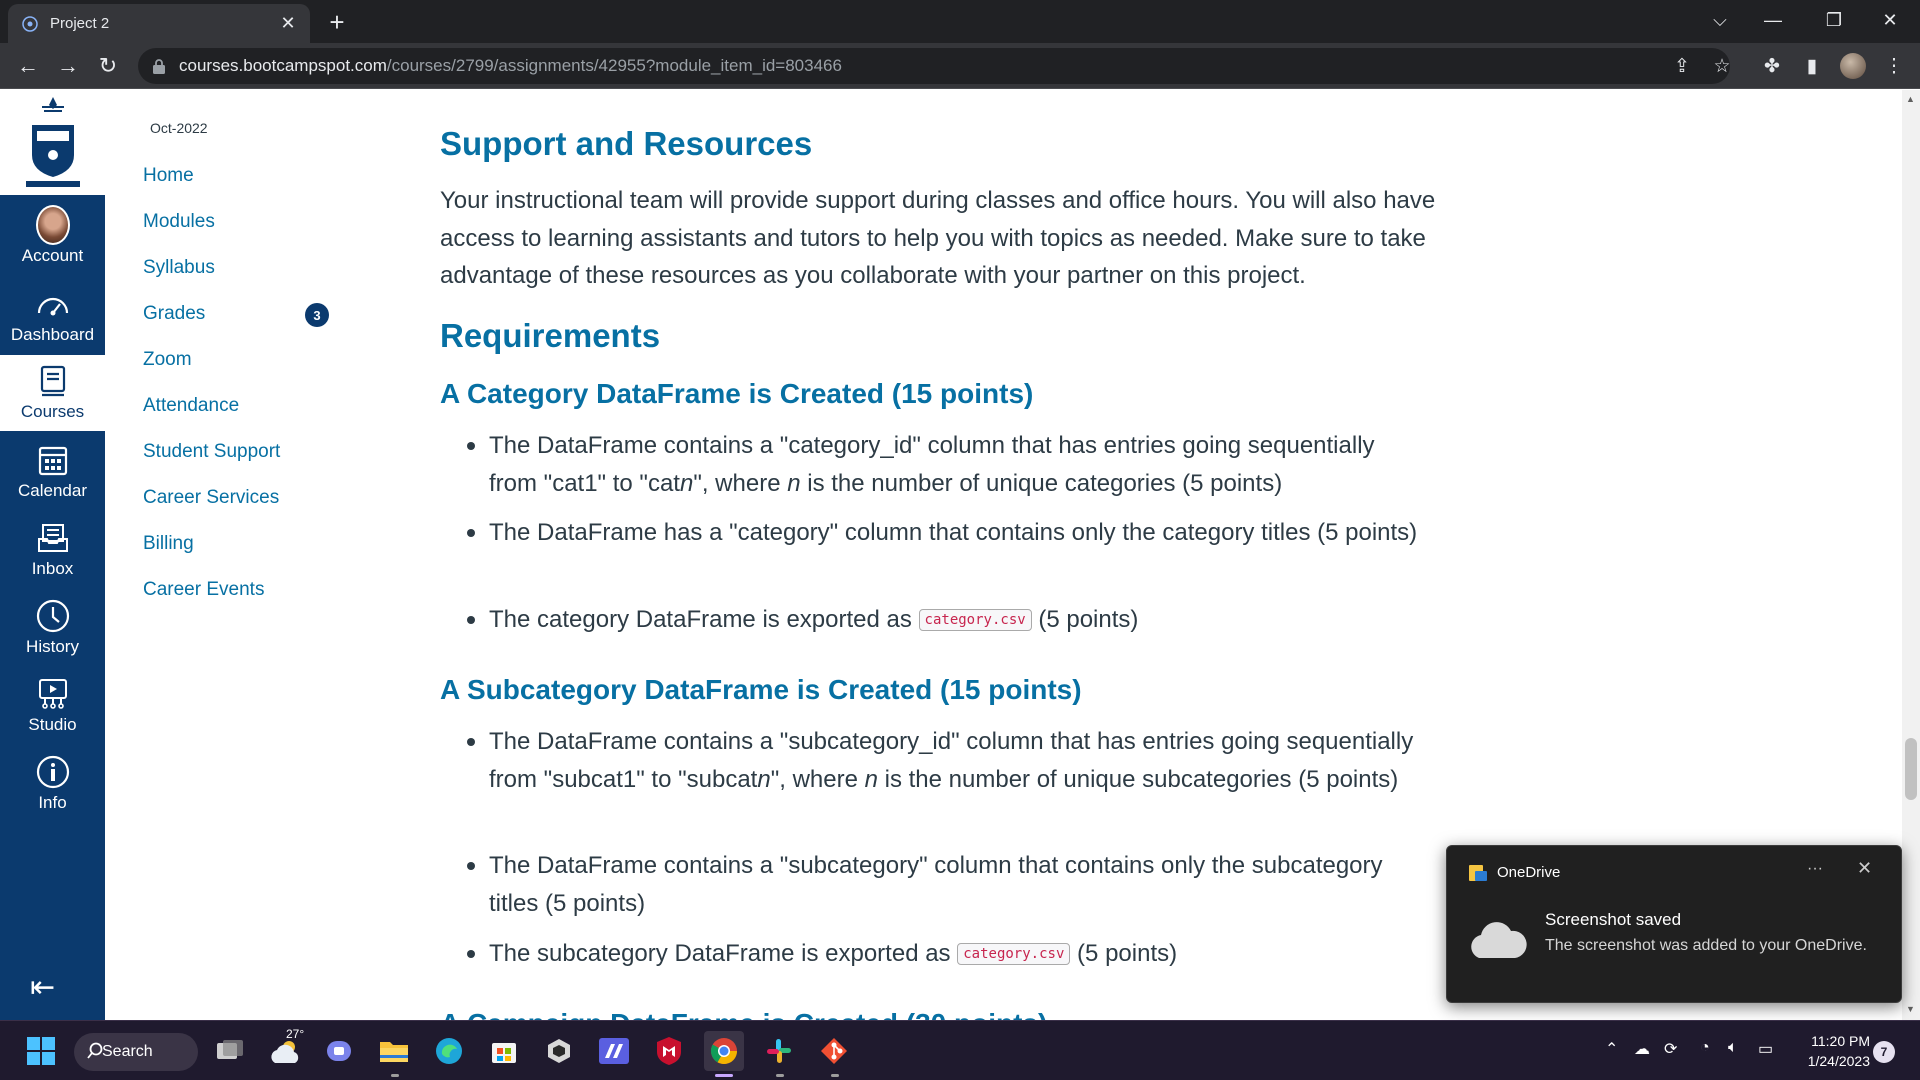 Image resolution: width=1920 pixels, height=1080 pixels. Describe the element at coordinates (1529, 872) in the screenshot. I see `notification-app-name: OneDrive` at that location.